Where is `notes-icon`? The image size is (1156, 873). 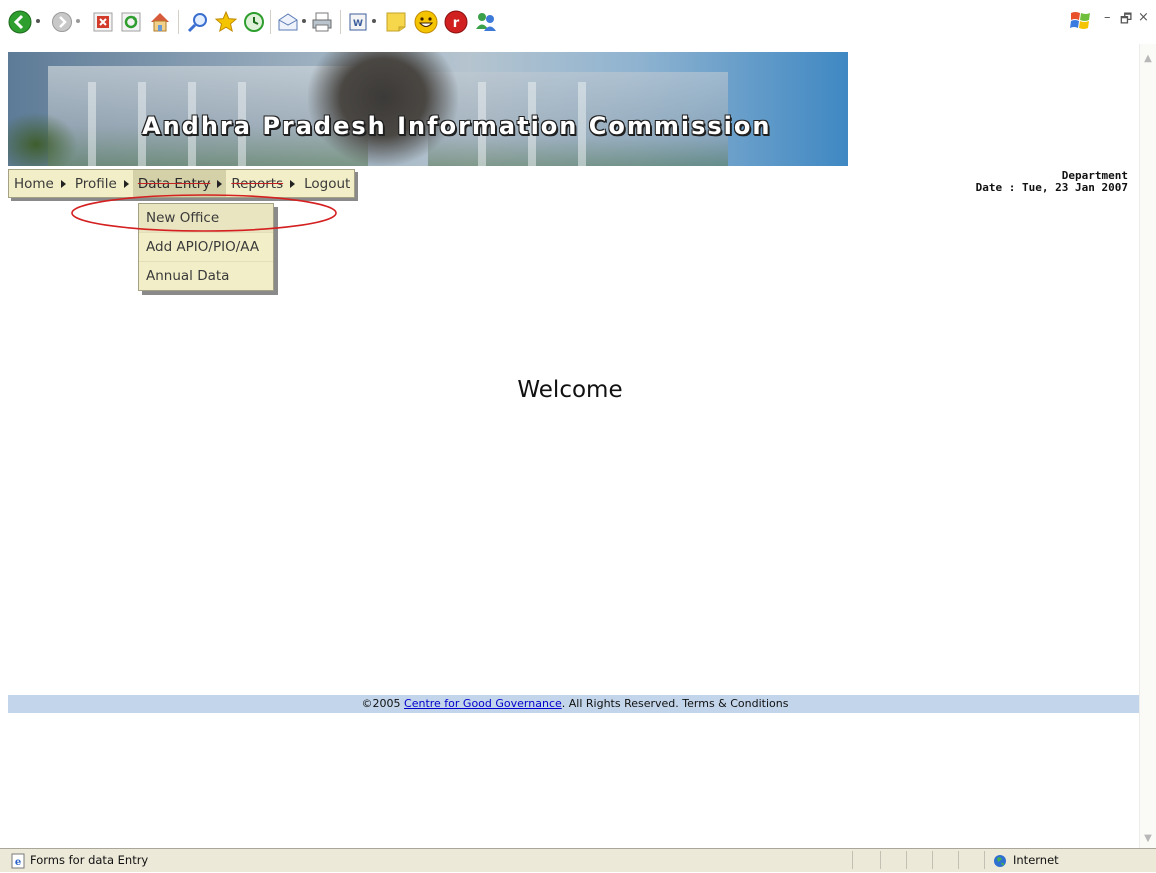 notes-icon is located at coordinates (396, 22).